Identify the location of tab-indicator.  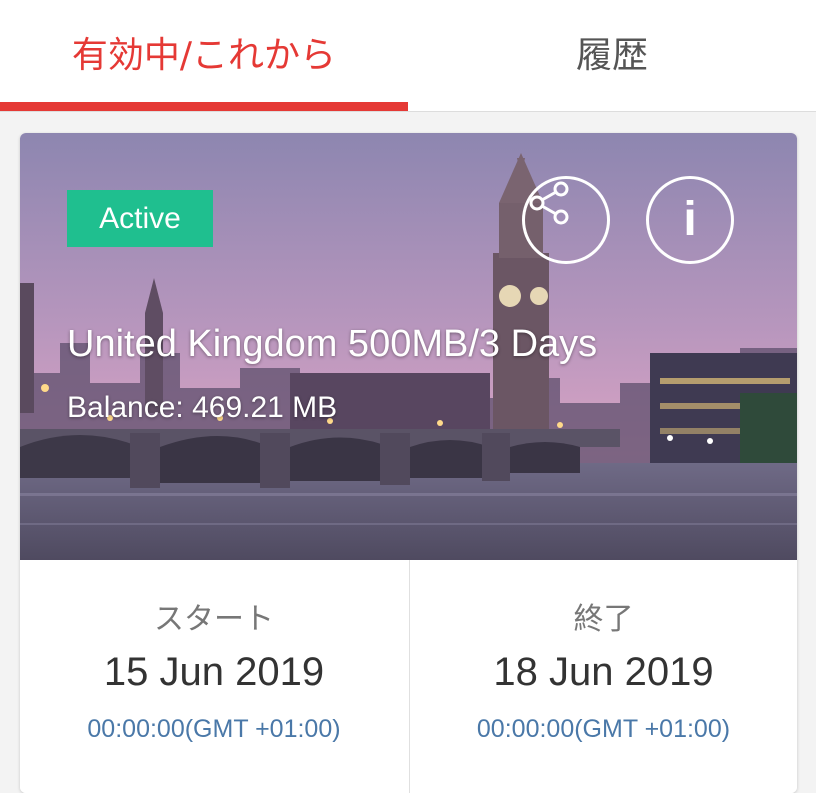
(204, 106).